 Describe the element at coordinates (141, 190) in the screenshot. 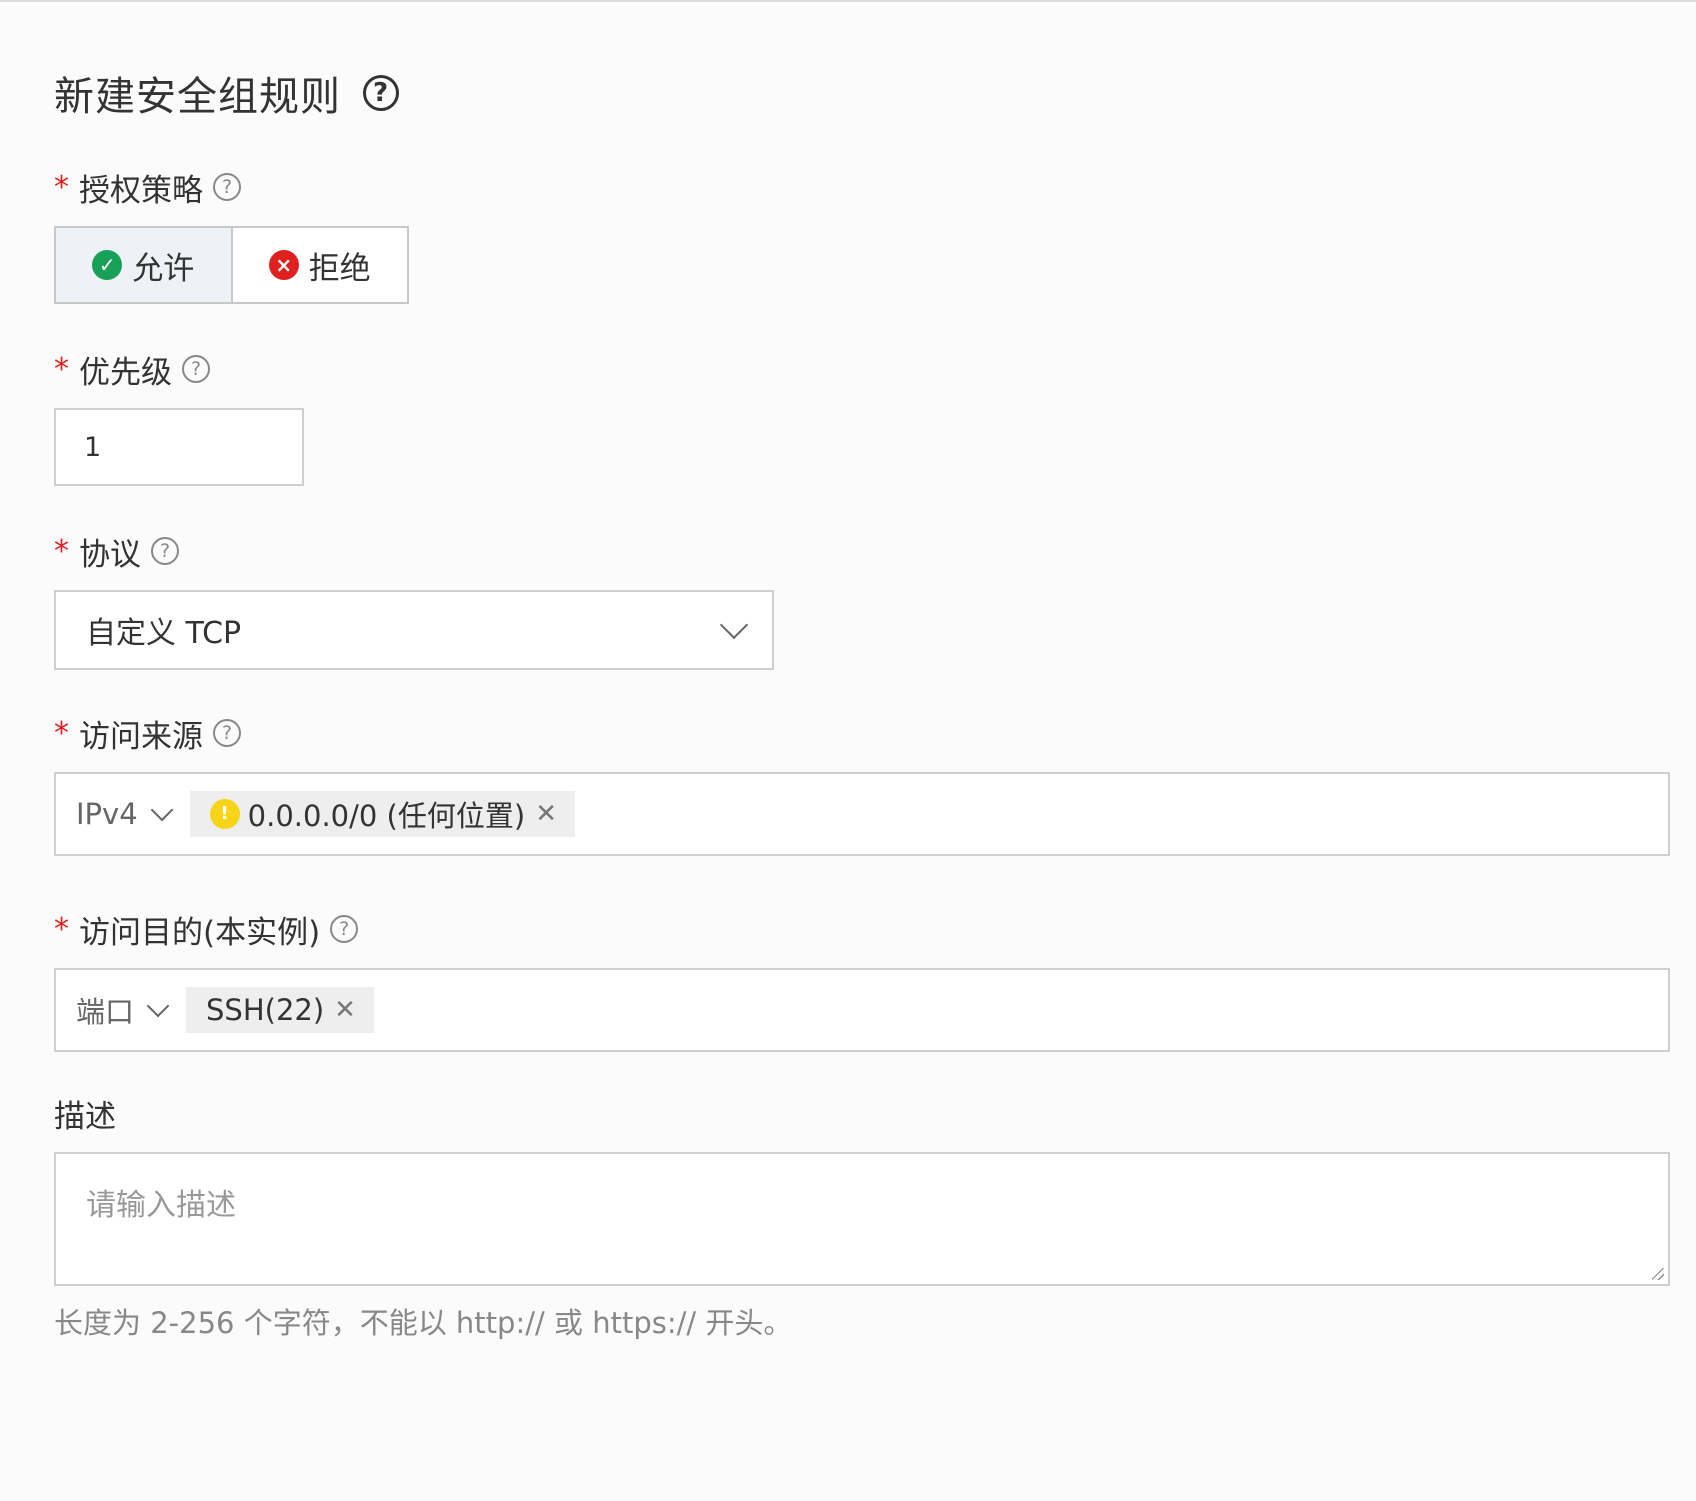

I see `policy-label: 授权策略` at that location.